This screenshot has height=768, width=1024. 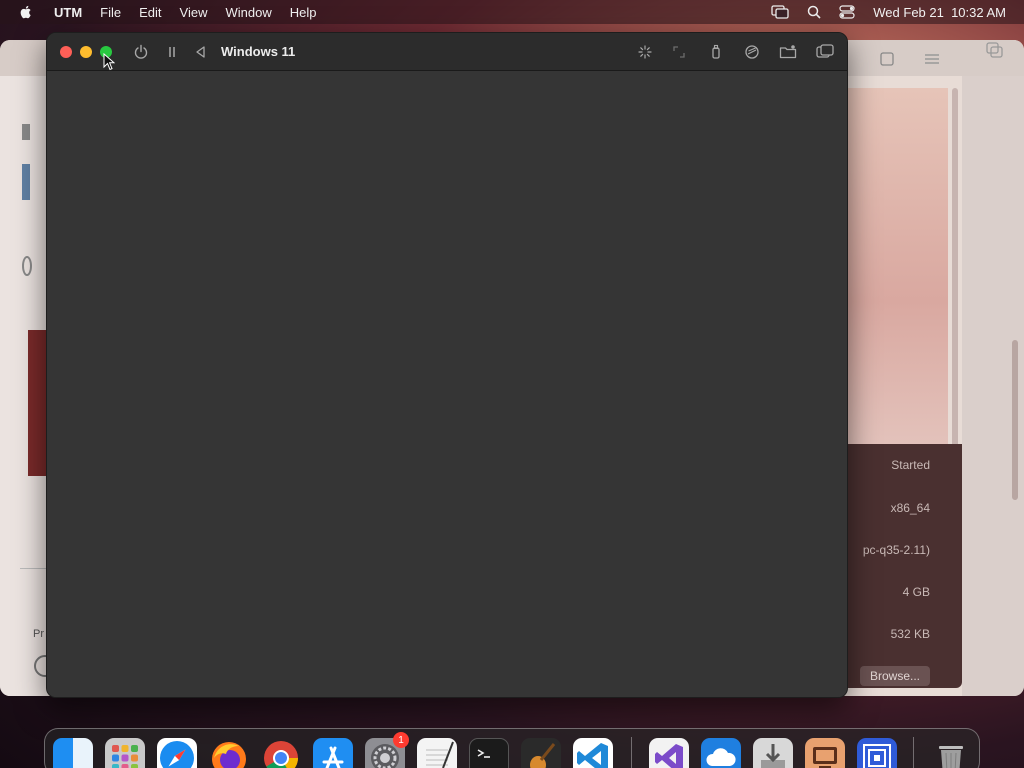 I want to click on menu-app-name: UTM, so click(x=68, y=12).